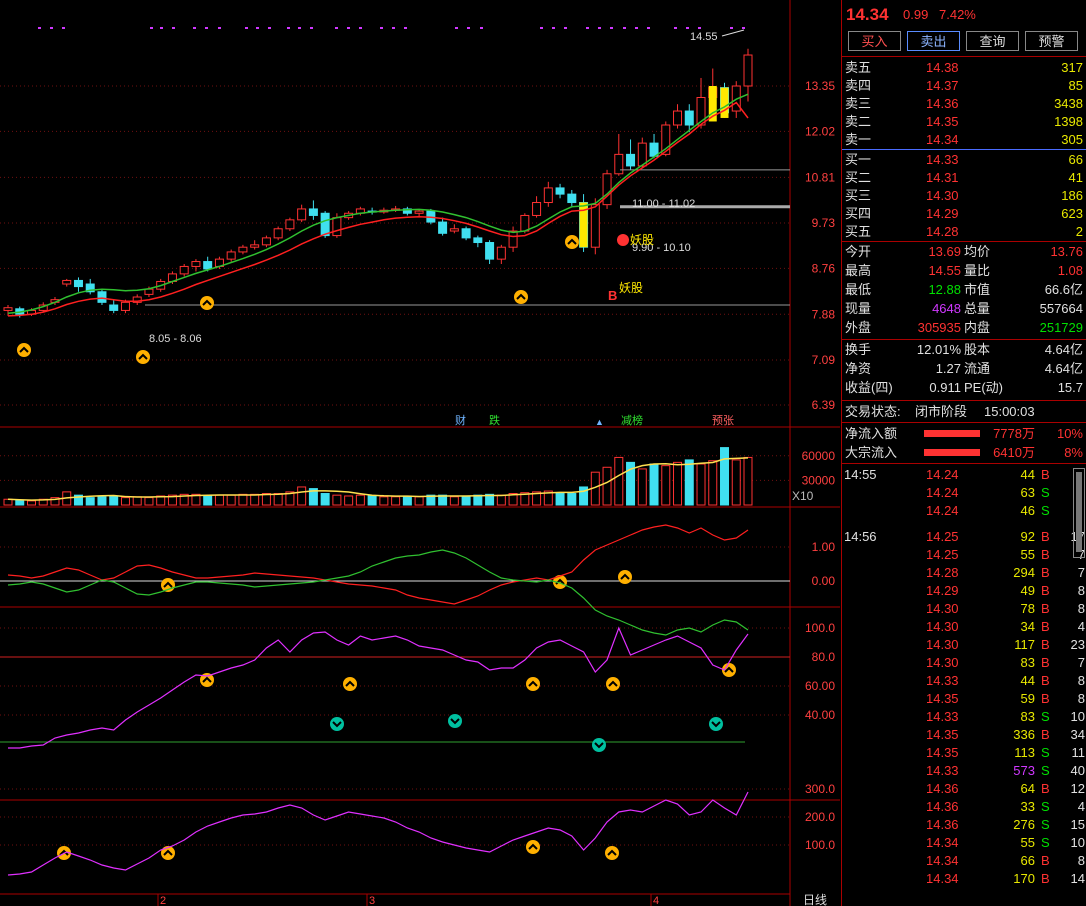  What do you see at coordinates (939, 327) in the screenshot?
I see `stat-value: 305935` at bounding box center [939, 327].